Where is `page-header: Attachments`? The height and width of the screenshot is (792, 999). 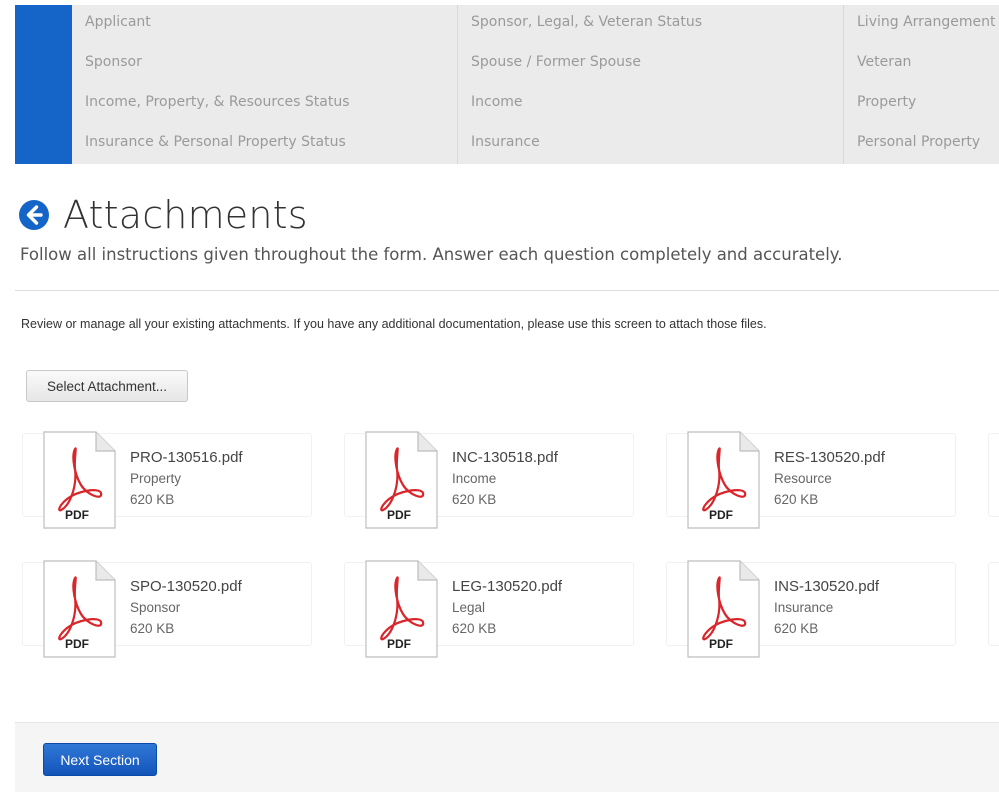 page-header: Attachments is located at coordinates (163, 215).